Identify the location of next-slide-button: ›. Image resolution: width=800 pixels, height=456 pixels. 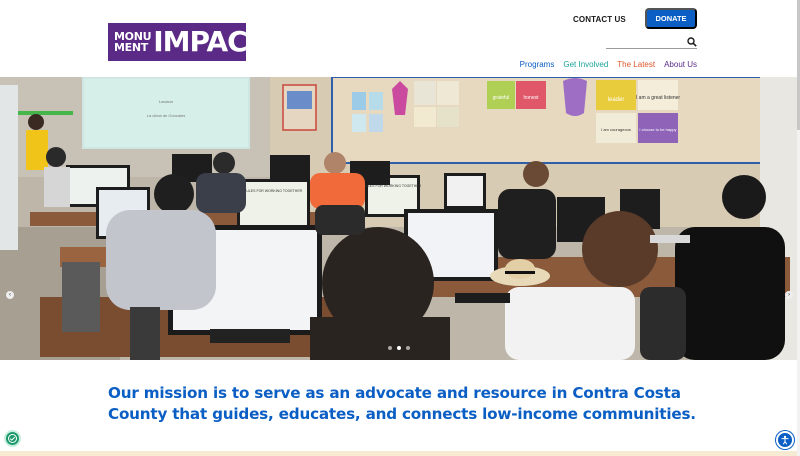
(789, 295).